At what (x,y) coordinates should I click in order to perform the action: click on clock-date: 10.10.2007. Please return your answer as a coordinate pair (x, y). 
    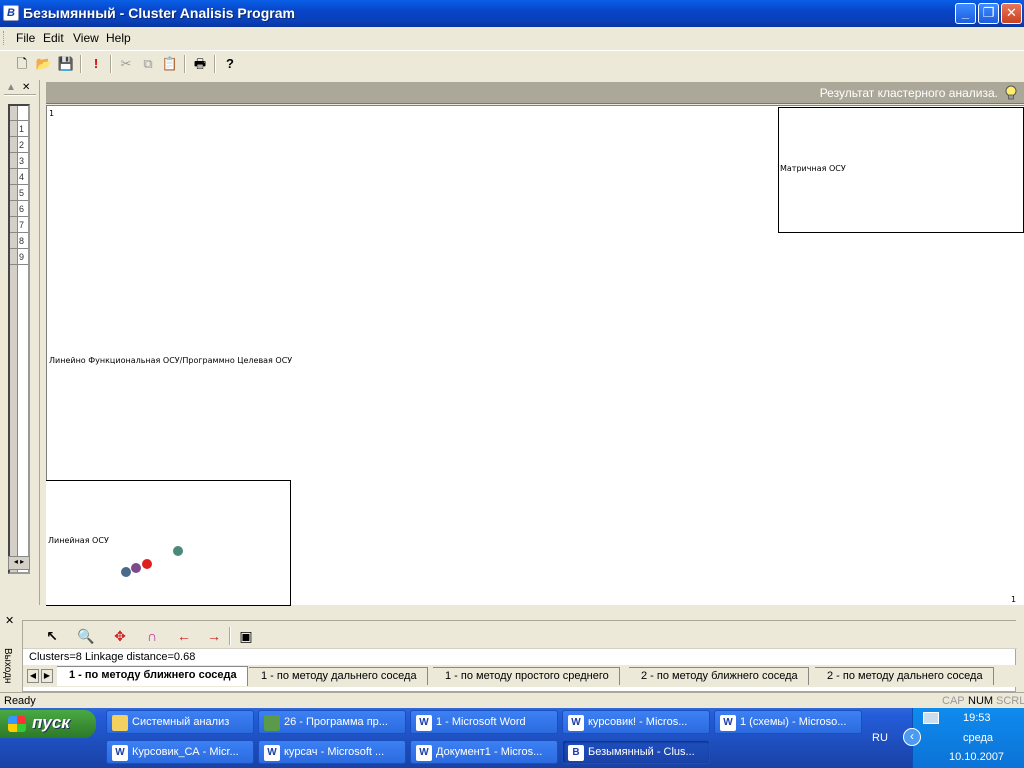
    Looking at the image, I should click on (977, 757).